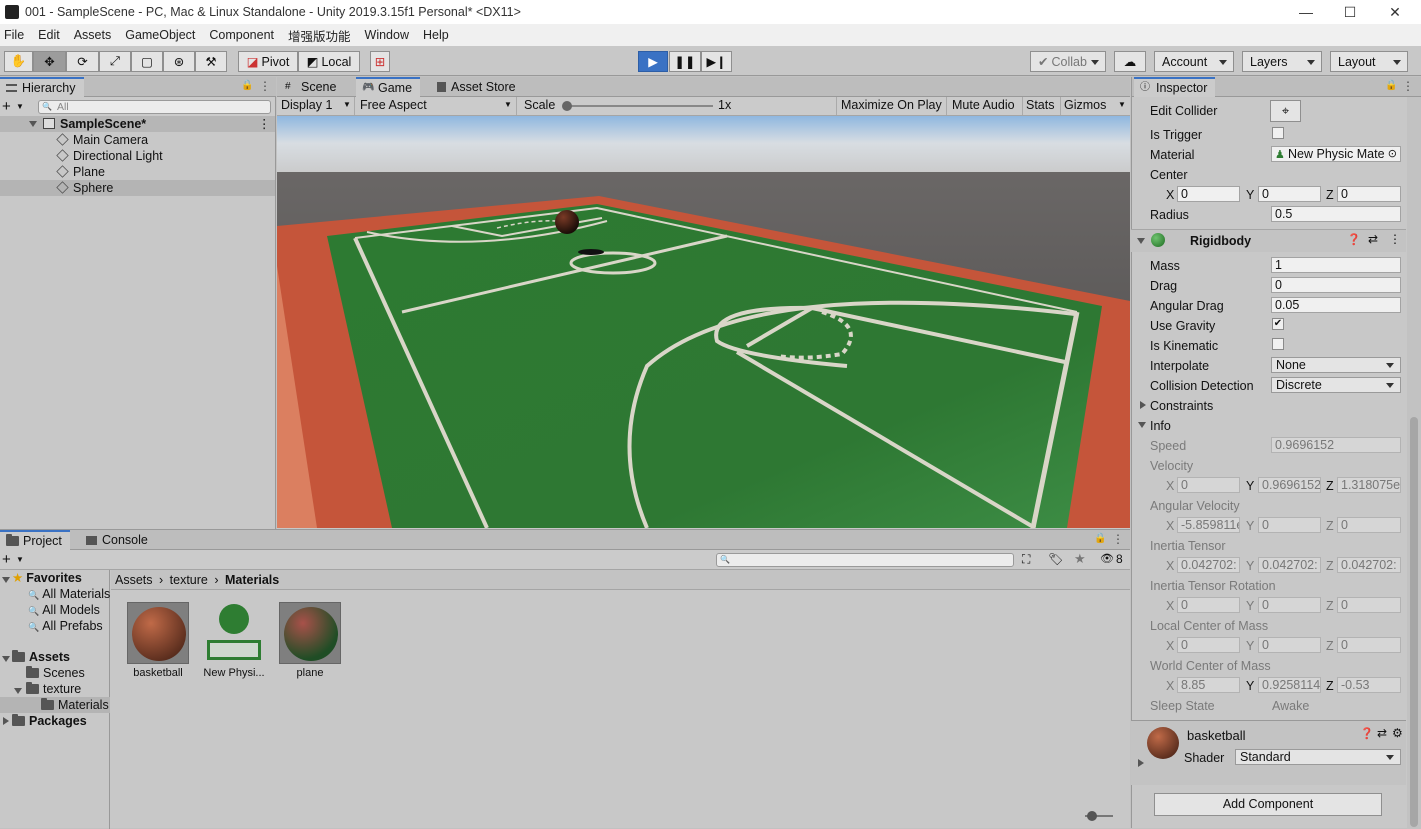 This screenshot has width=1421, height=829. Describe the element at coordinates (1336, 265) in the screenshot. I see `mass-field: 1` at that location.